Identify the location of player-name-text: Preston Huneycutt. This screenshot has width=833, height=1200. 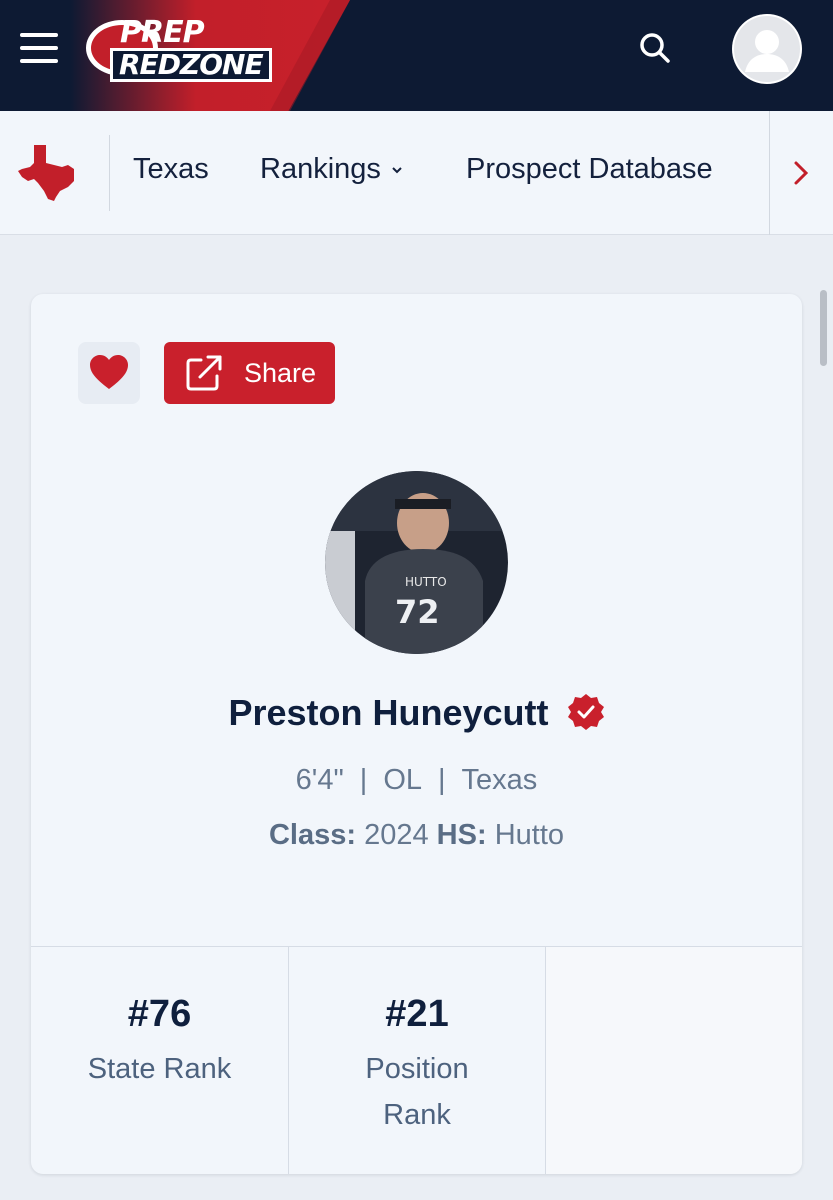
(388, 712).